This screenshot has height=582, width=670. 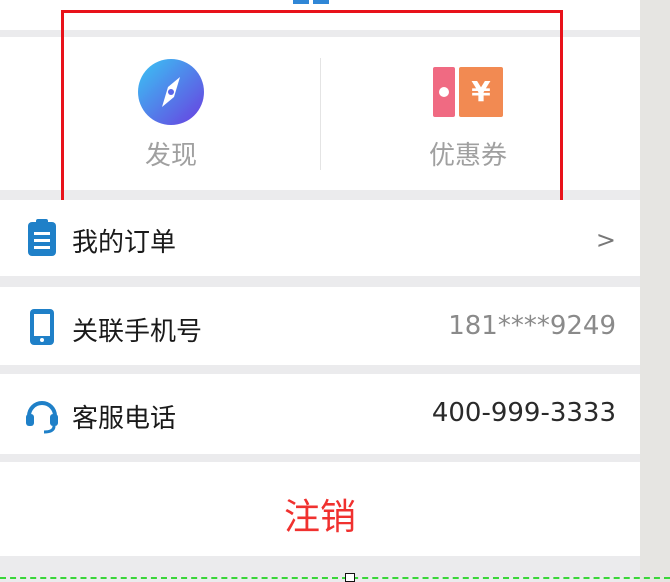 I want to click on logout-label: 注销, so click(x=319, y=517).